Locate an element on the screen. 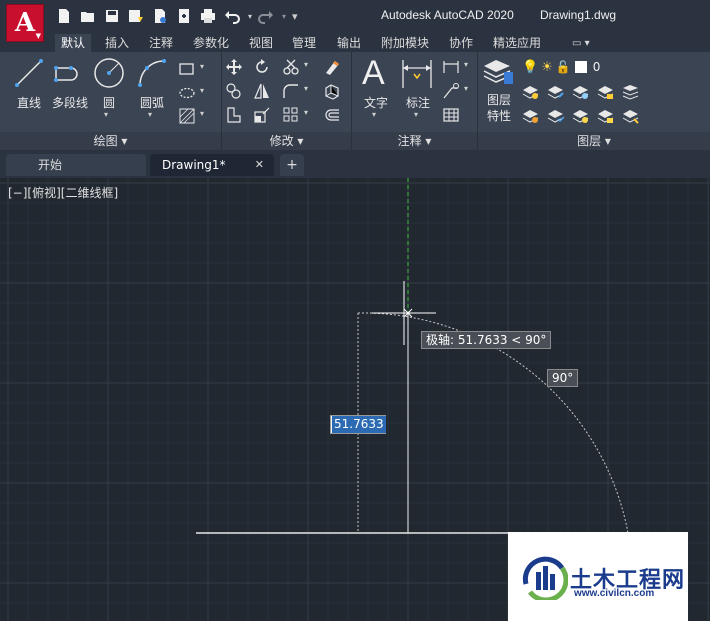  circle-icon is located at coordinates (109, 73).